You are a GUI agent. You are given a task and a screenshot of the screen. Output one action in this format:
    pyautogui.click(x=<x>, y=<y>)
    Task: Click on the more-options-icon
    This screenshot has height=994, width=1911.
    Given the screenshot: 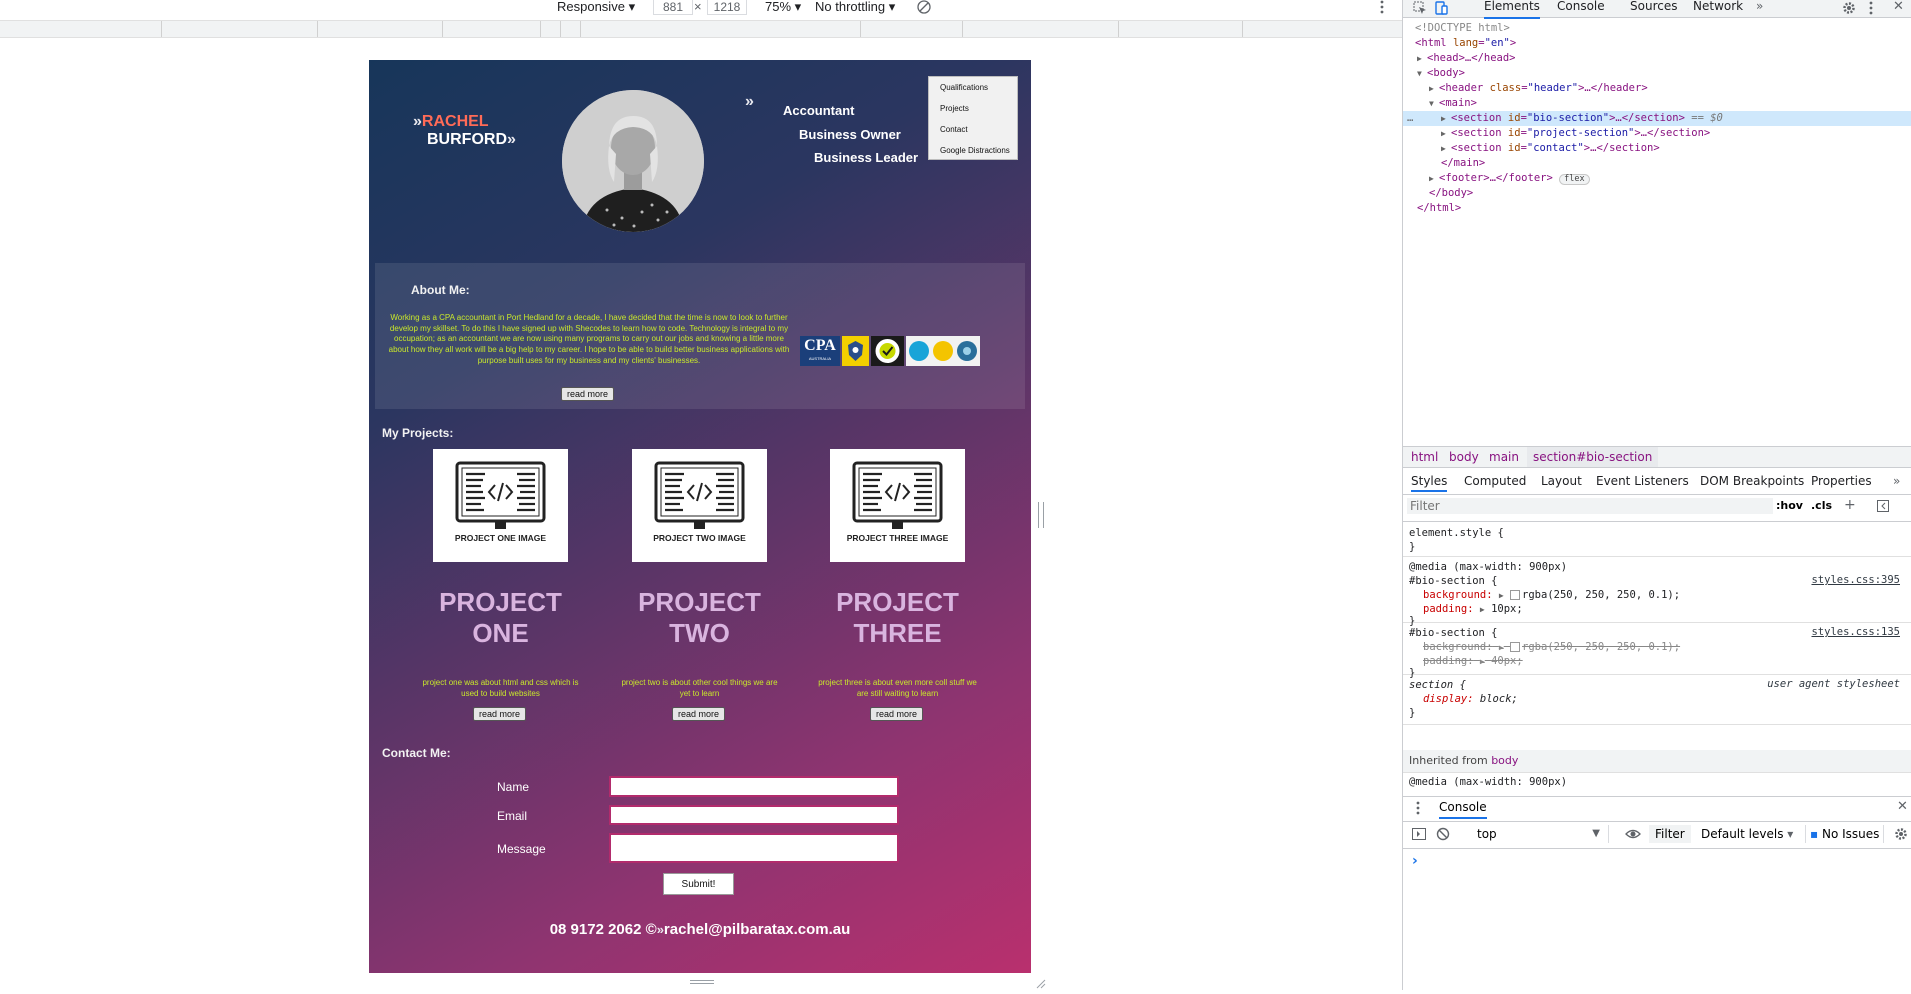 What is the action you would take?
    pyautogui.click(x=1384, y=8)
    